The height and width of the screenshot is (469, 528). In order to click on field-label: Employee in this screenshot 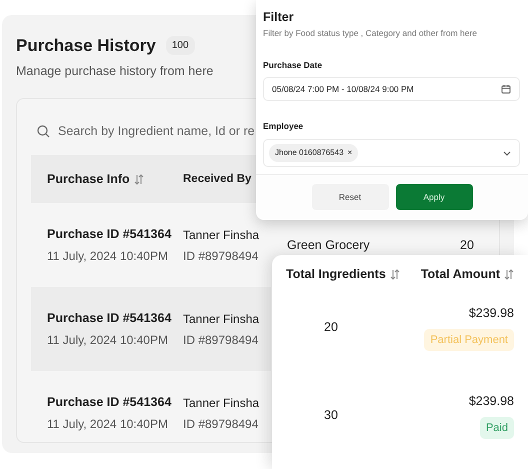, I will do `click(283, 126)`.